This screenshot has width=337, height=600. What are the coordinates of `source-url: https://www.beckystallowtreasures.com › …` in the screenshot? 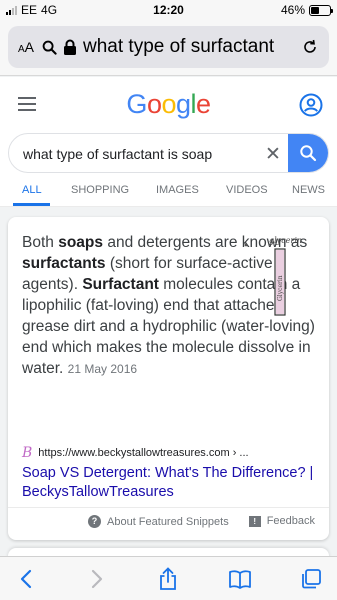 It's located at (143, 453).